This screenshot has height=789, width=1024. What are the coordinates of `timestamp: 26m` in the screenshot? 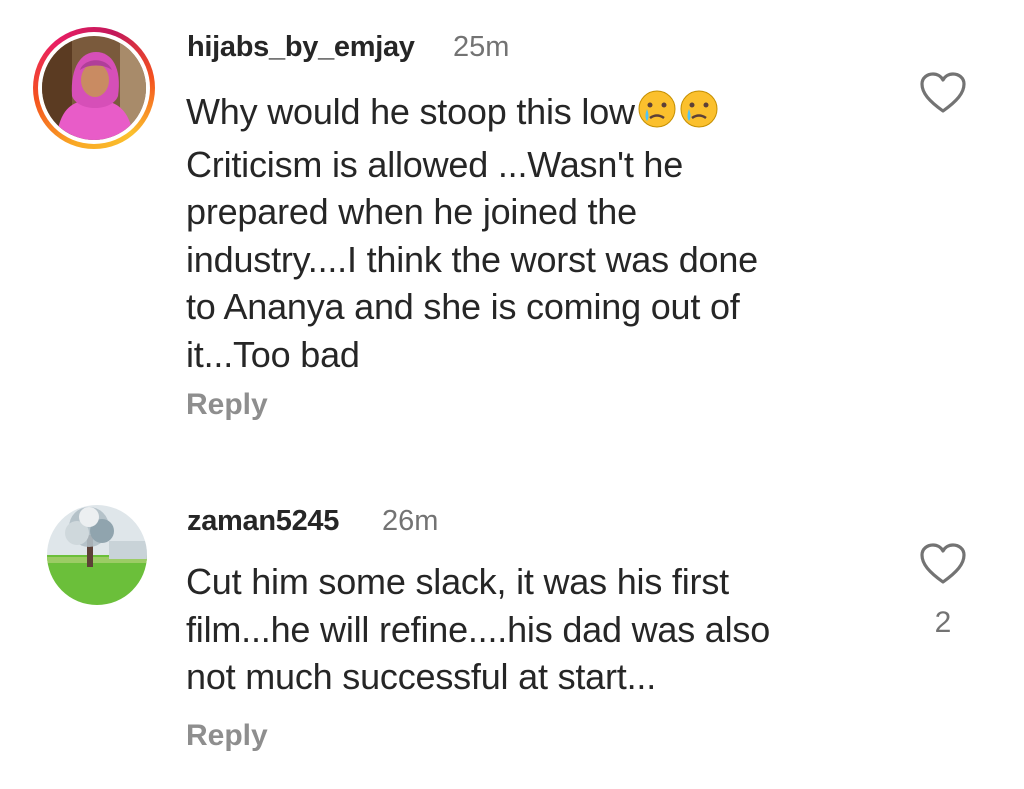 It's located at (410, 521).